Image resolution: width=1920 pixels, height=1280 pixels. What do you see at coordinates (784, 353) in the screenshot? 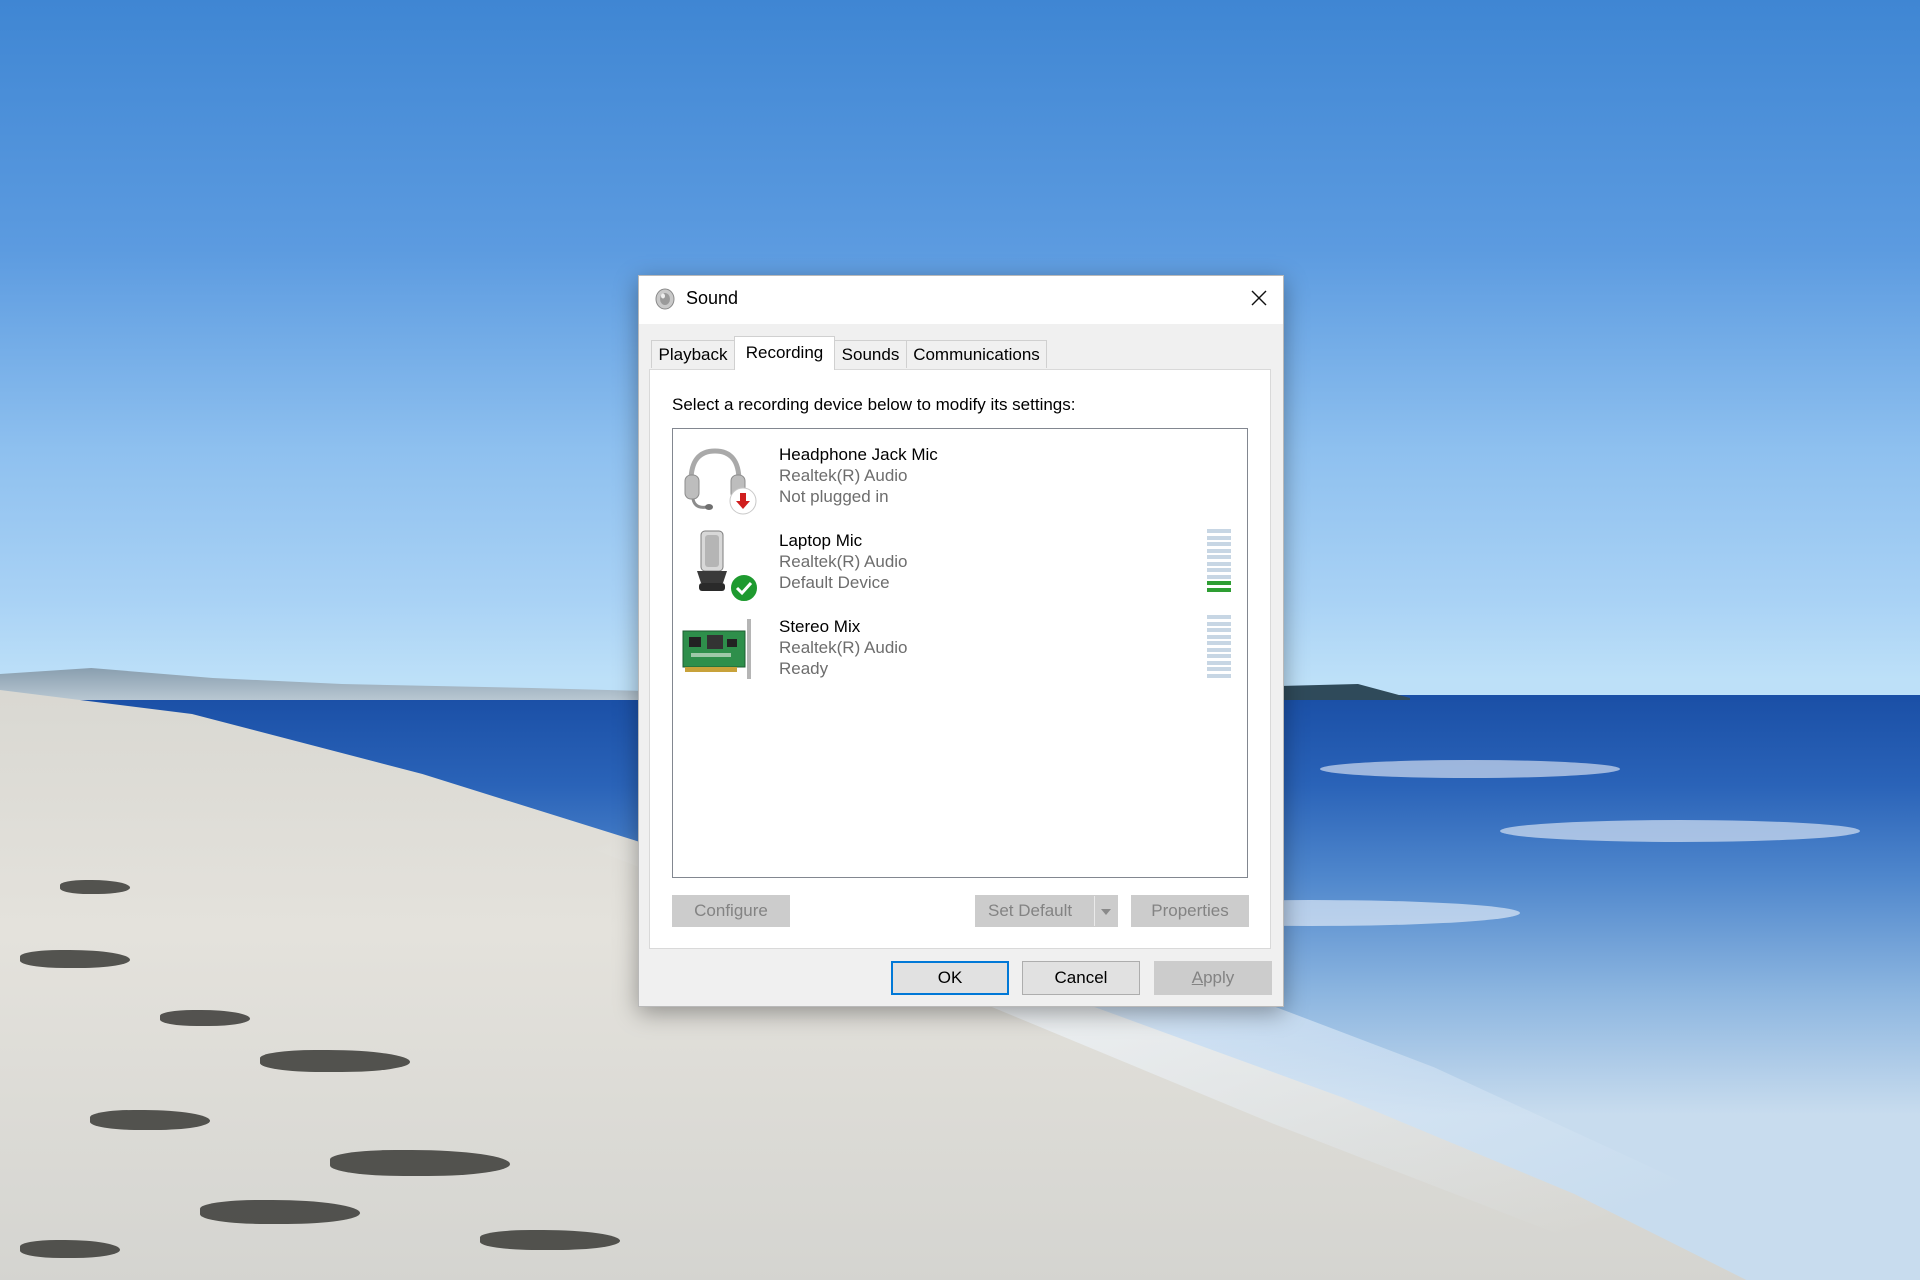
I see `tab-recording: Recording` at bounding box center [784, 353].